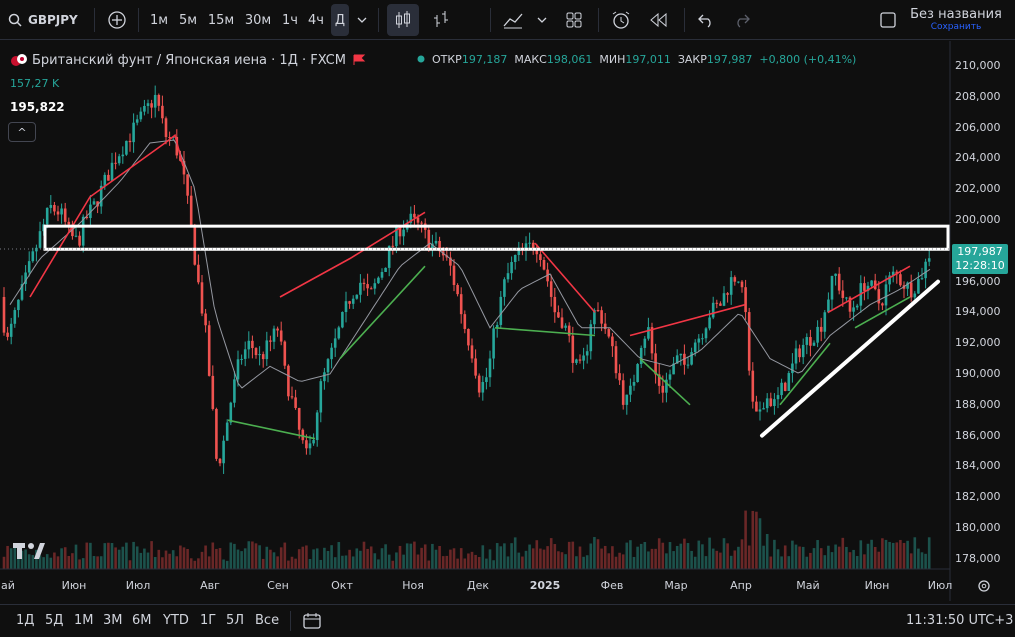  I want to click on time-tick-label: Июн, so click(877, 585).